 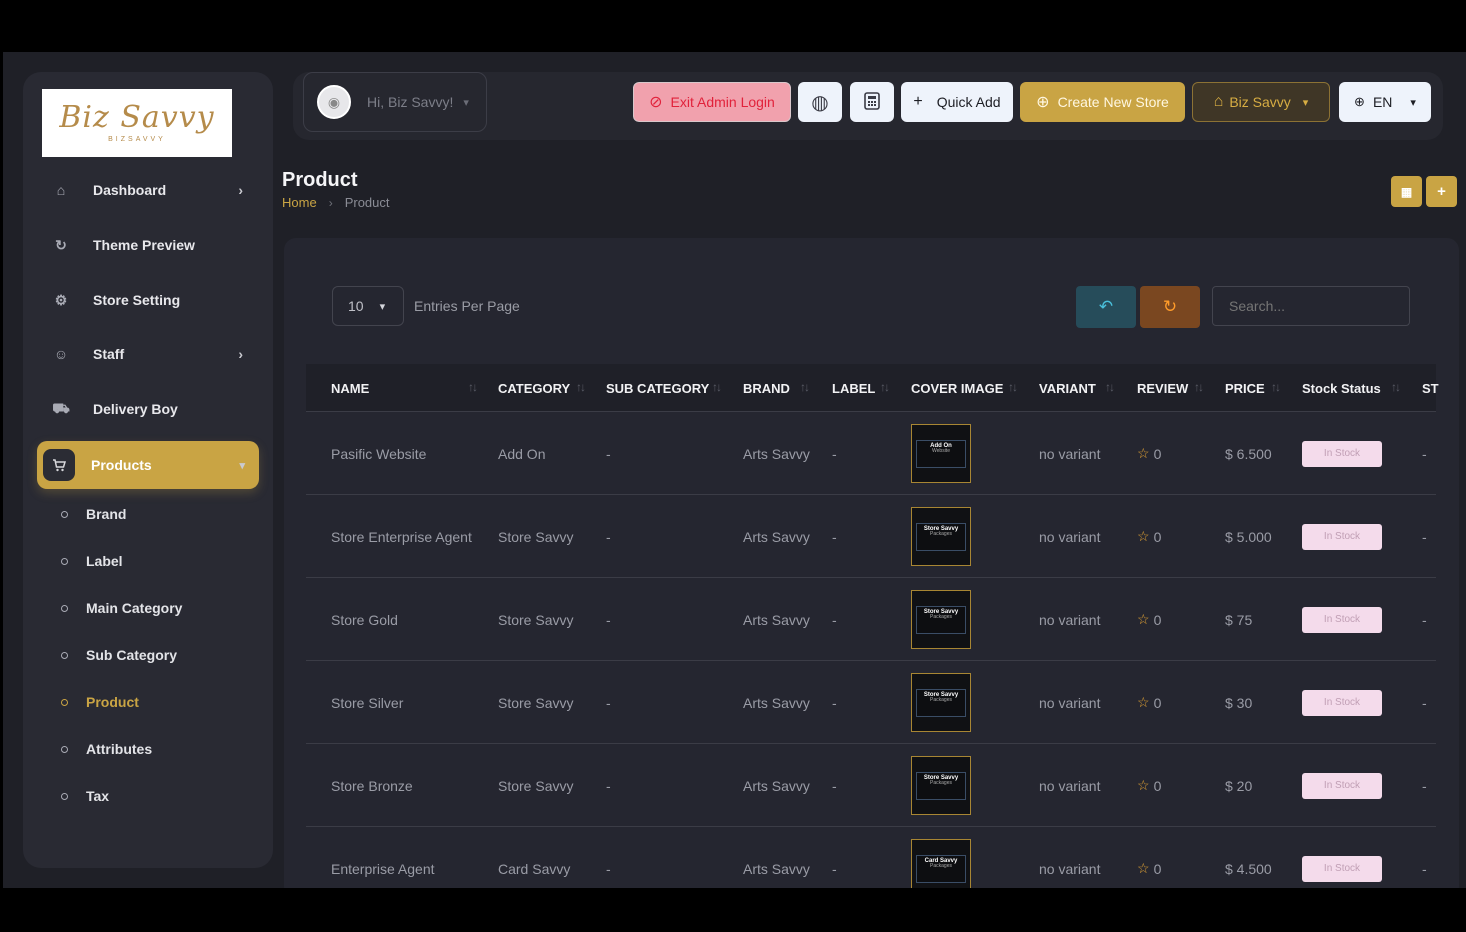 I want to click on grid-icon: ▦, so click(x=1406, y=191).